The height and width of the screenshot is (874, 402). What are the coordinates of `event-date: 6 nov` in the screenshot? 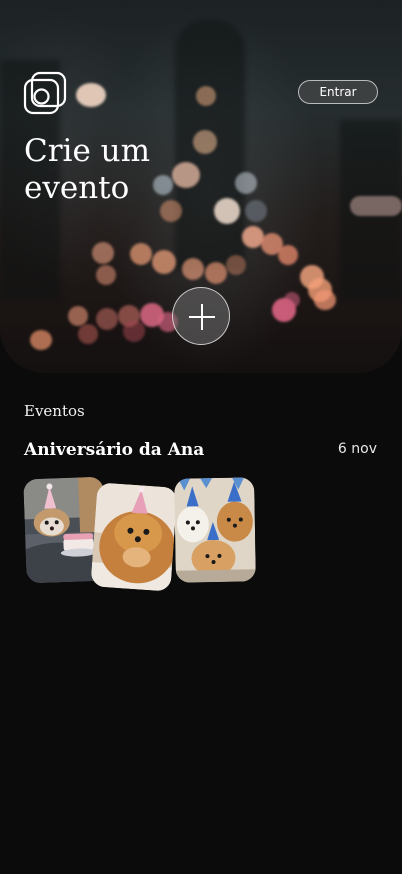 It's located at (357, 449).